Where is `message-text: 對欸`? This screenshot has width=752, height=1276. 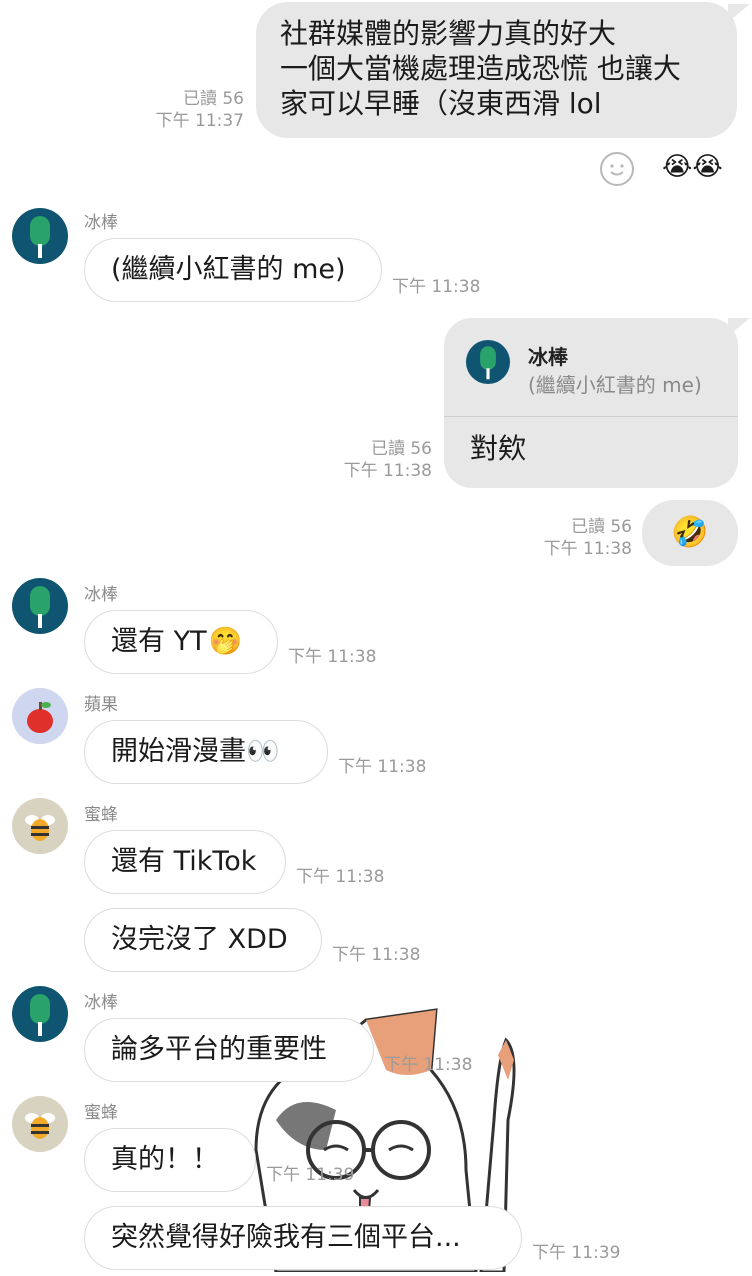
message-text: 對欸 is located at coordinates (498, 448).